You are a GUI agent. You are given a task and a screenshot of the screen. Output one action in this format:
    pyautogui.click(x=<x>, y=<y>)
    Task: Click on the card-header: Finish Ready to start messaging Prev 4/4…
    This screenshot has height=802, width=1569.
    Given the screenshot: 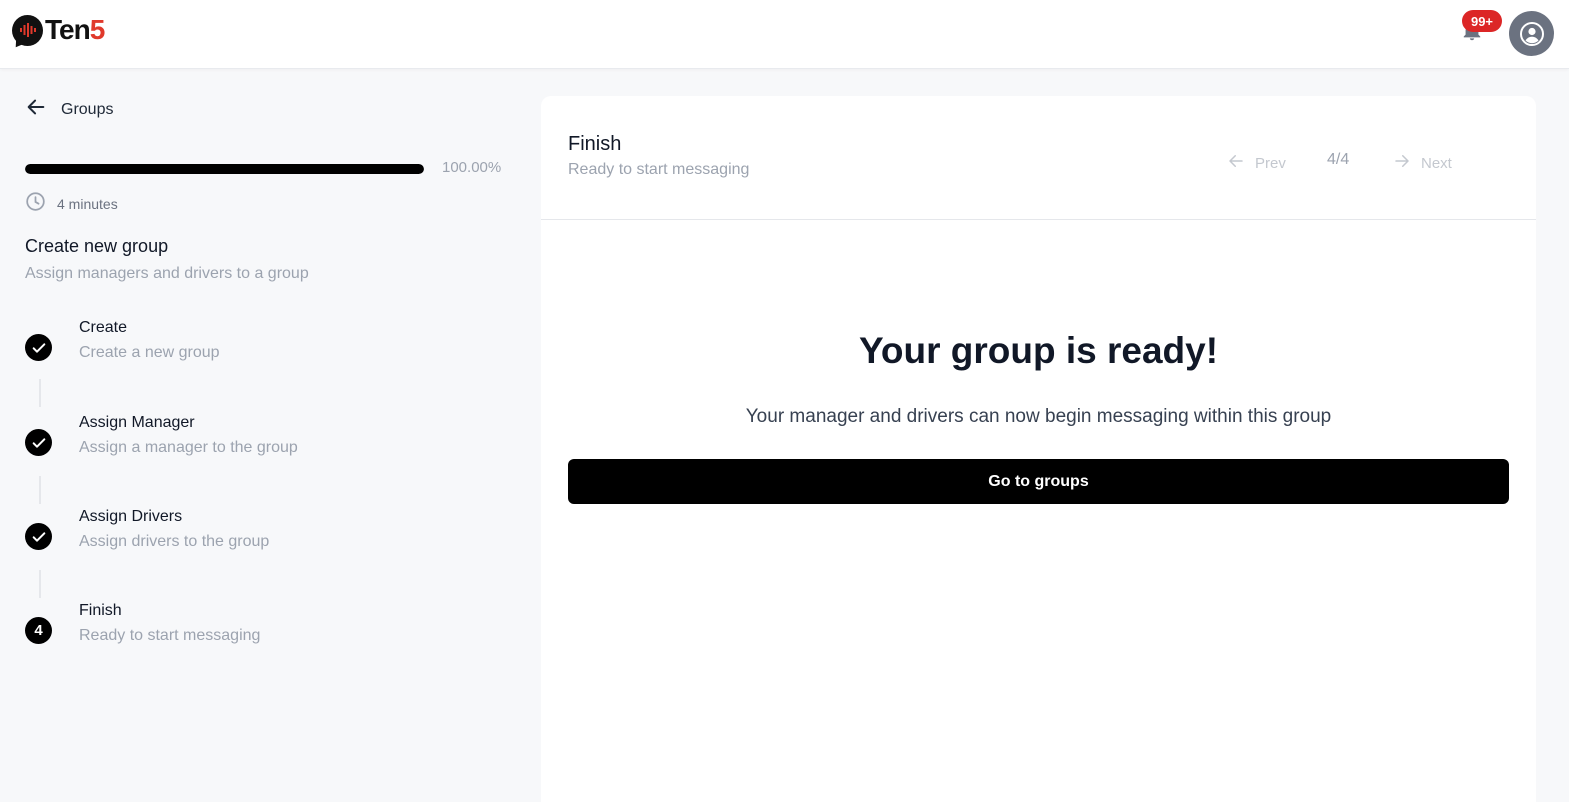 What is the action you would take?
    pyautogui.click(x=1038, y=158)
    